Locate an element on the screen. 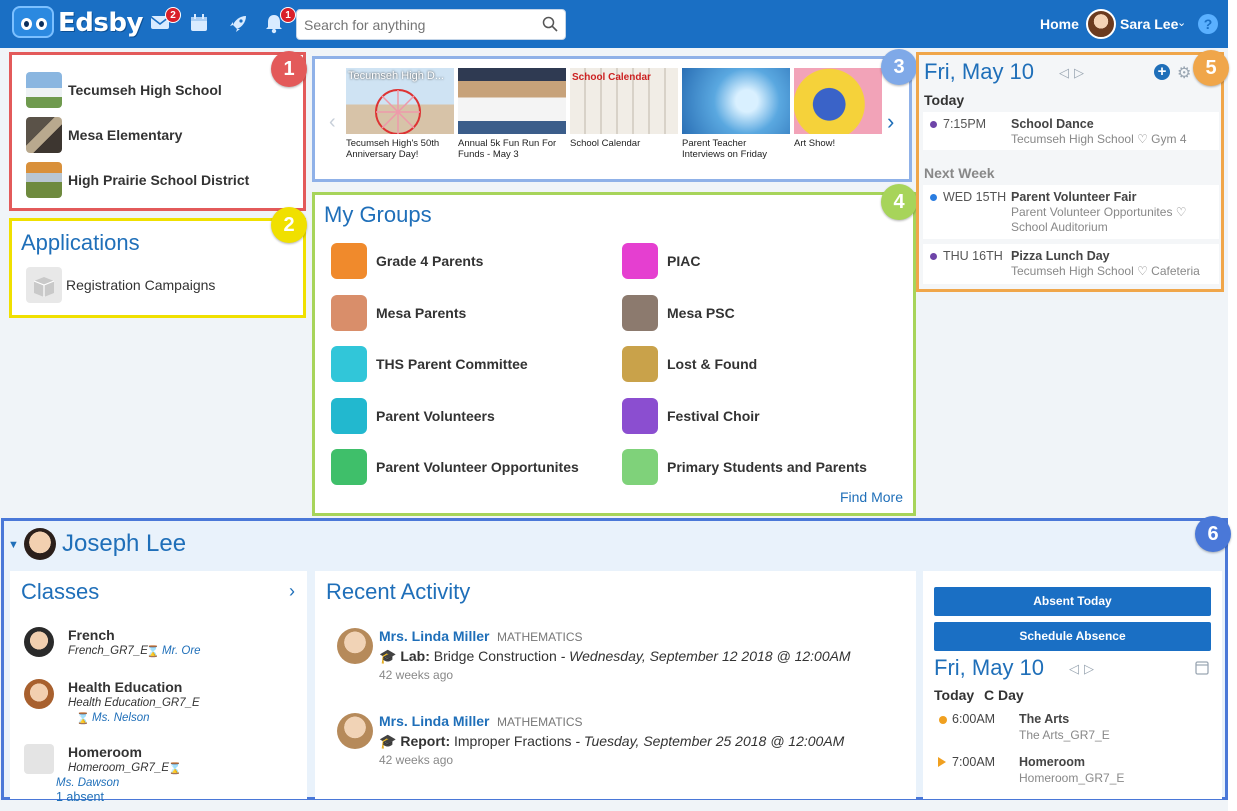 This screenshot has width=1237, height=811. gear-icon: ⚙ is located at coordinates (1184, 73).